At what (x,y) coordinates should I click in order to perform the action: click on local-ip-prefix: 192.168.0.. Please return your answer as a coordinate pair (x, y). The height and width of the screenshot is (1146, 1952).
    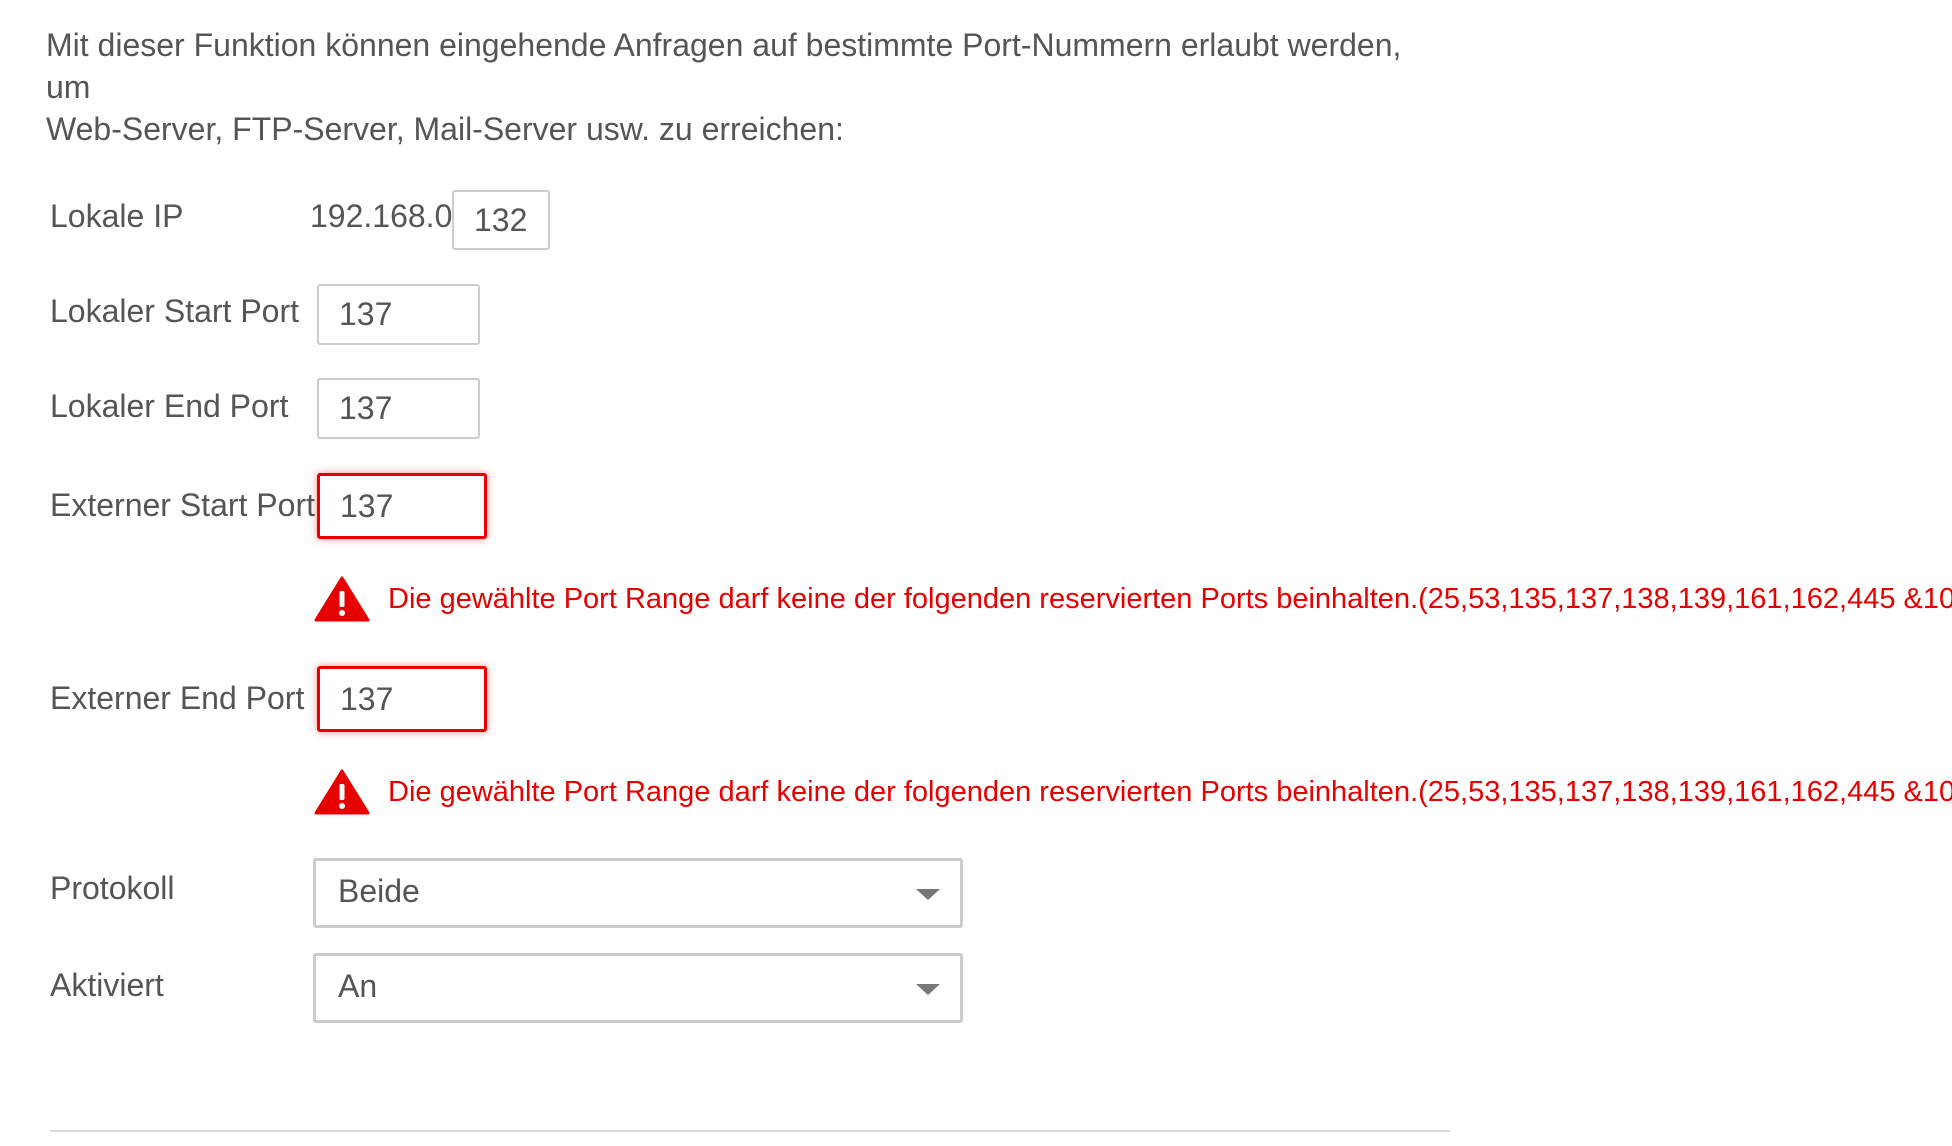
    Looking at the image, I should click on (386, 216).